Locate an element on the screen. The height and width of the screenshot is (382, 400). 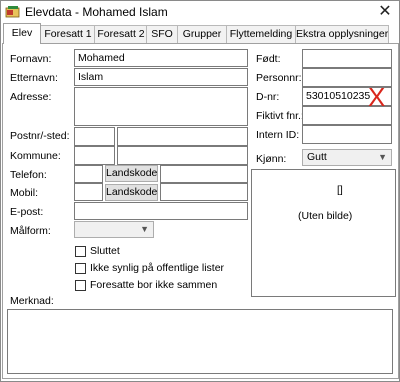
fiktivt-label: Fiktivt fnr.: is located at coordinates (280, 116).